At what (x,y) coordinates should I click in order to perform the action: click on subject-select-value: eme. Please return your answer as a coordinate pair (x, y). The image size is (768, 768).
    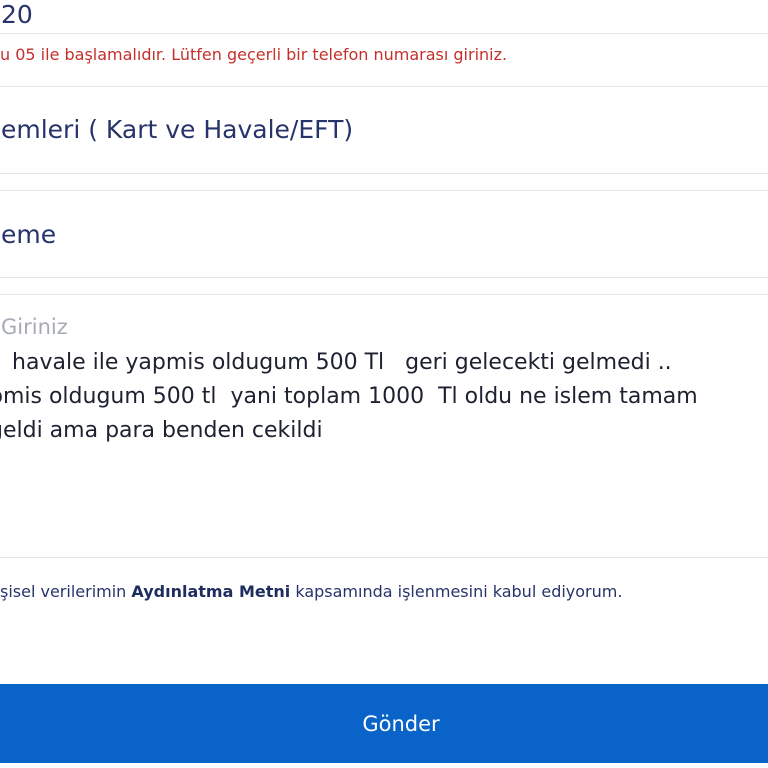
    Looking at the image, I should click on (29, 234).